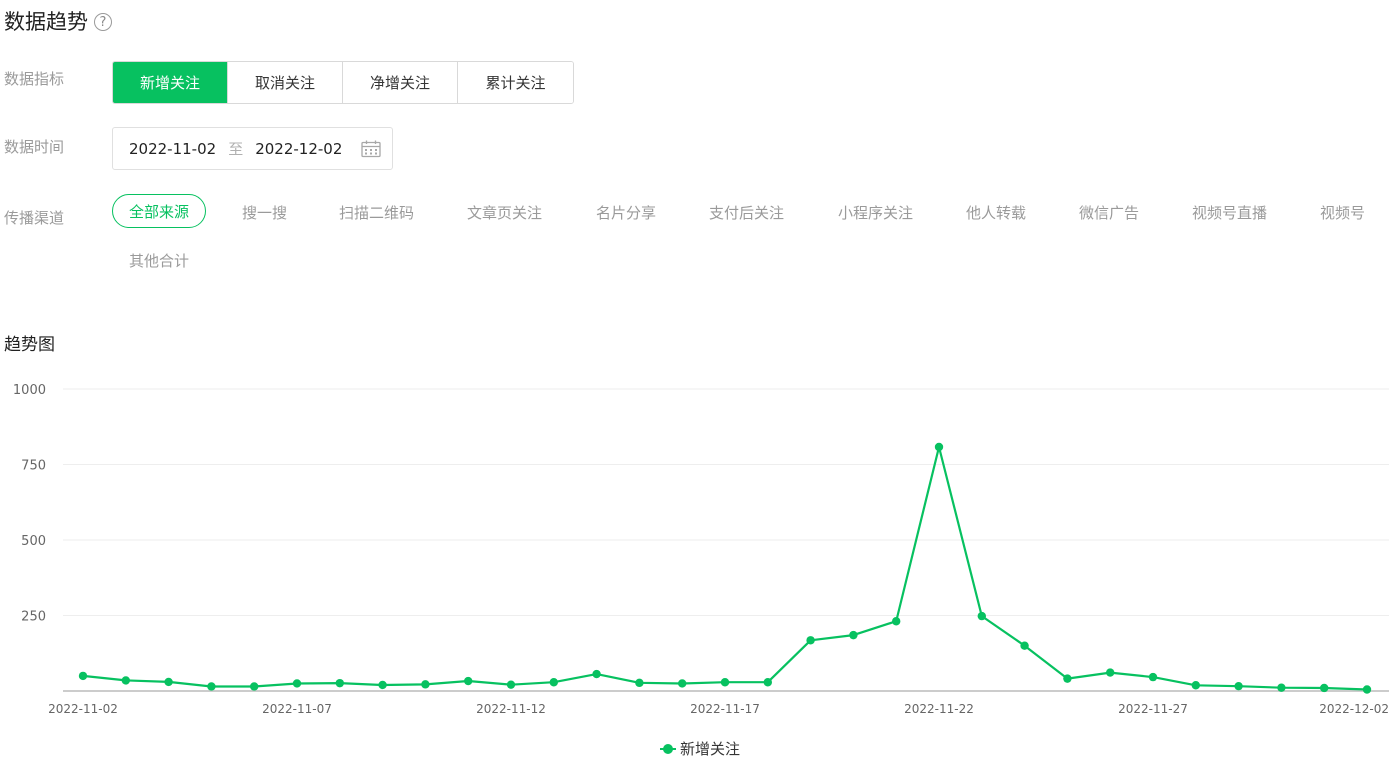 Image resolution: width=1396 pixels, height=772 pixels. I want to click on x-tick-label: 2022-11-27, so click(1153, 709).